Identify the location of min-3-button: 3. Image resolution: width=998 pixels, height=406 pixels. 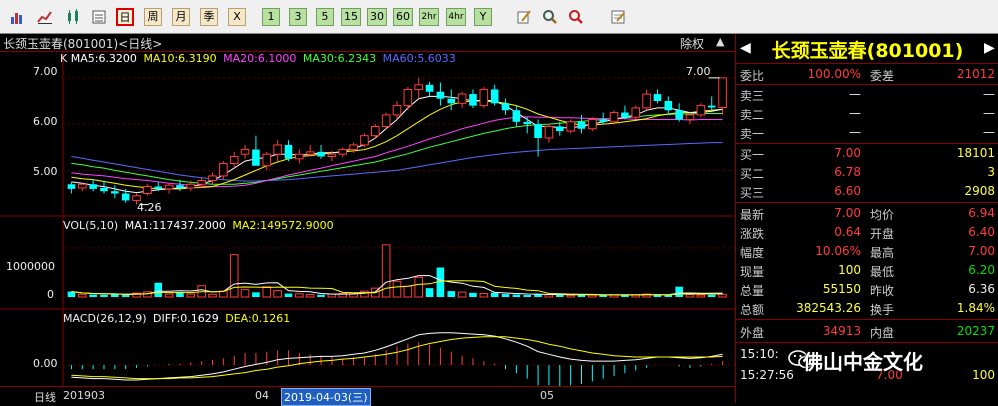
(298, 17).